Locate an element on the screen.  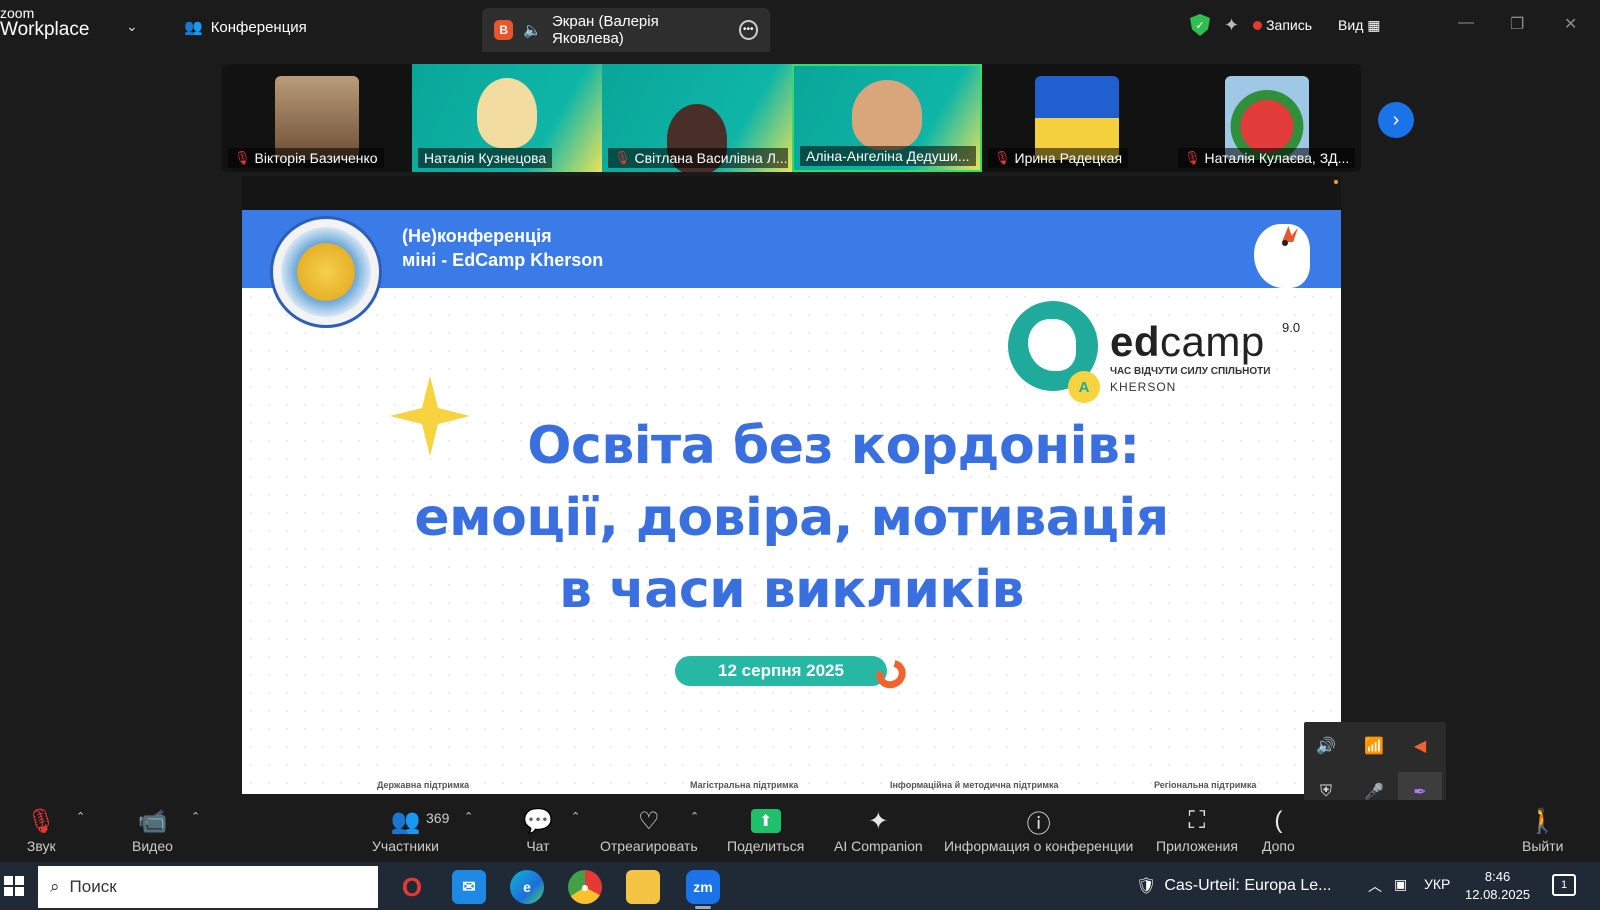
camera-tray-icon: ▣ is located at coordinates (1400, 884).